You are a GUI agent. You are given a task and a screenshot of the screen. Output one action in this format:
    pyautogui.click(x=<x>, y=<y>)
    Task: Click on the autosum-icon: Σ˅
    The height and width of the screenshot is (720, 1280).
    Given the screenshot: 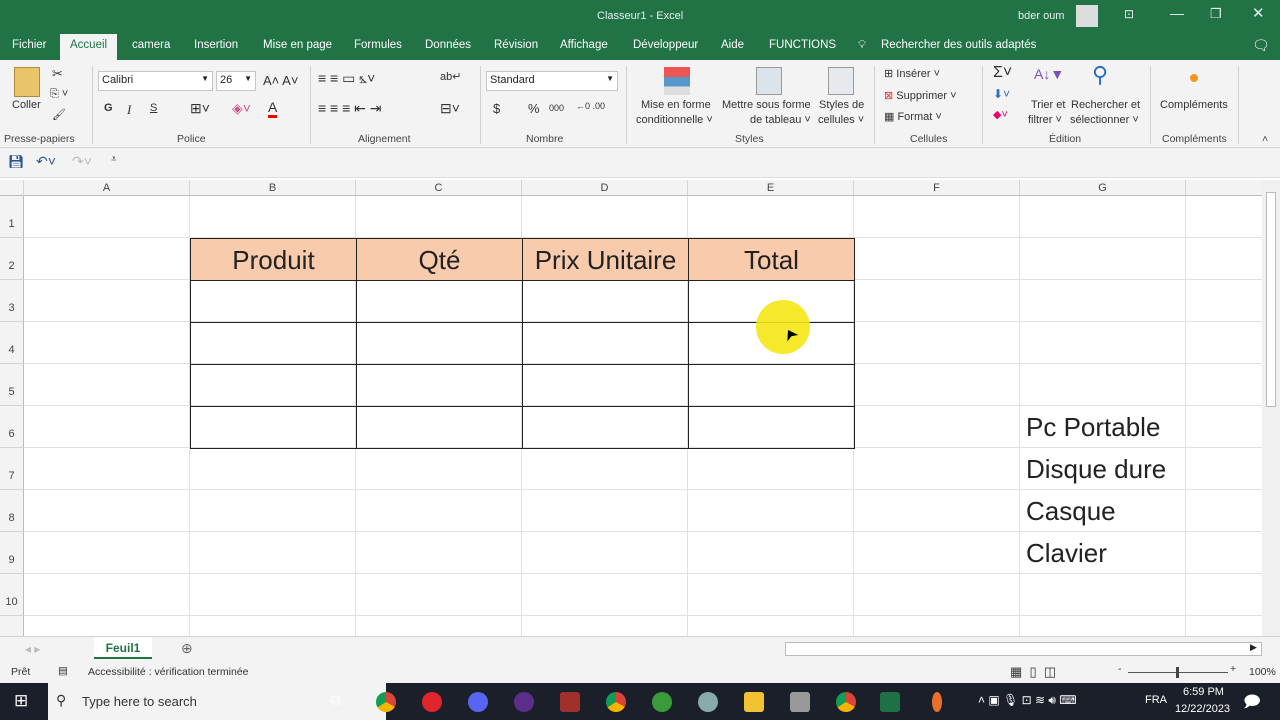 What is the action you would take?
    pyautogui.click(x=1002, y=73)
    